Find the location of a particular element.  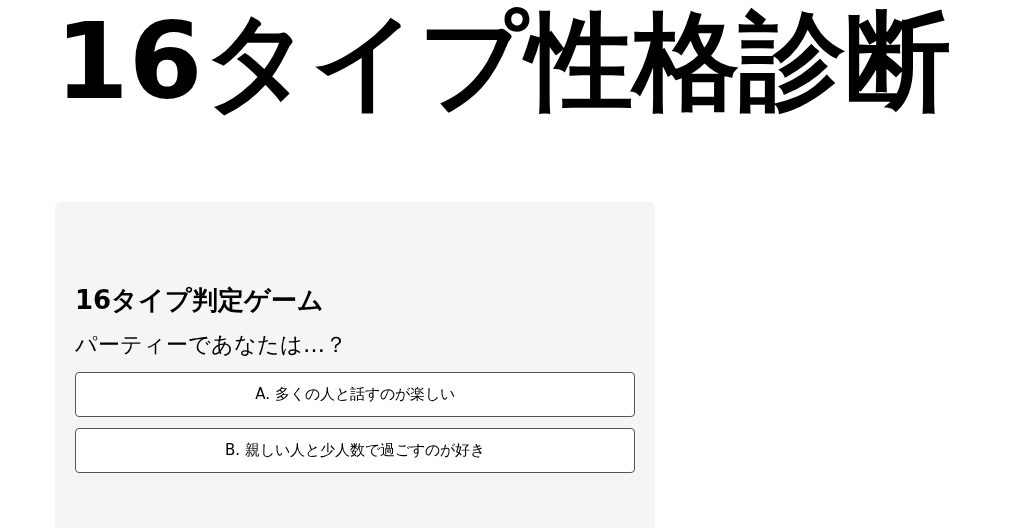

answer-button: B. 親しい人と少人数で過ごすのが好き is located at coordinates (355, 450).